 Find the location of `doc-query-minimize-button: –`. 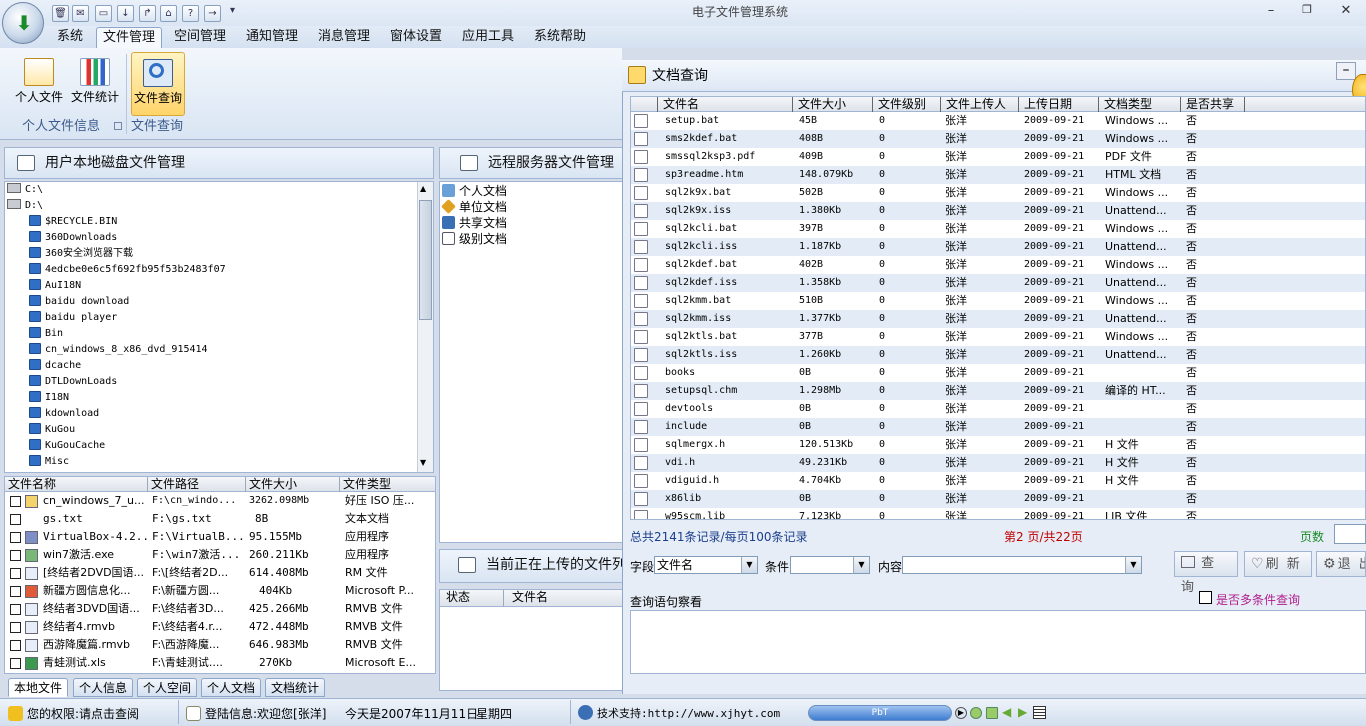

doc-query-minimize-button: – is located at coordinates (1346, 71).